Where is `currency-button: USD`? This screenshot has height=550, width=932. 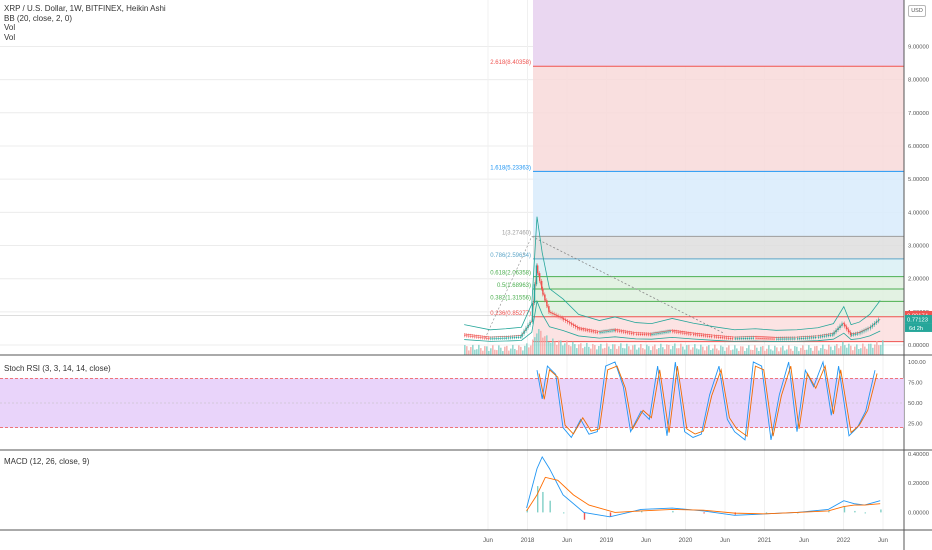 currency-button: USD is located at coordinates (917, 11).